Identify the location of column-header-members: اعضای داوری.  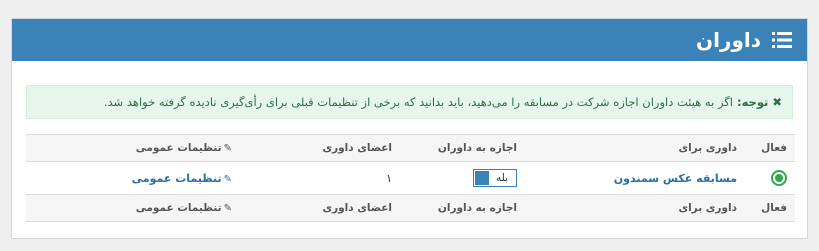
(320, 148).